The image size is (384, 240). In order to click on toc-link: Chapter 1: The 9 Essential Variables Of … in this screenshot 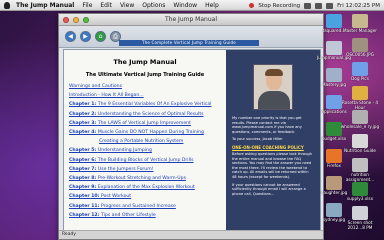, I will do `click(145, 105)`.